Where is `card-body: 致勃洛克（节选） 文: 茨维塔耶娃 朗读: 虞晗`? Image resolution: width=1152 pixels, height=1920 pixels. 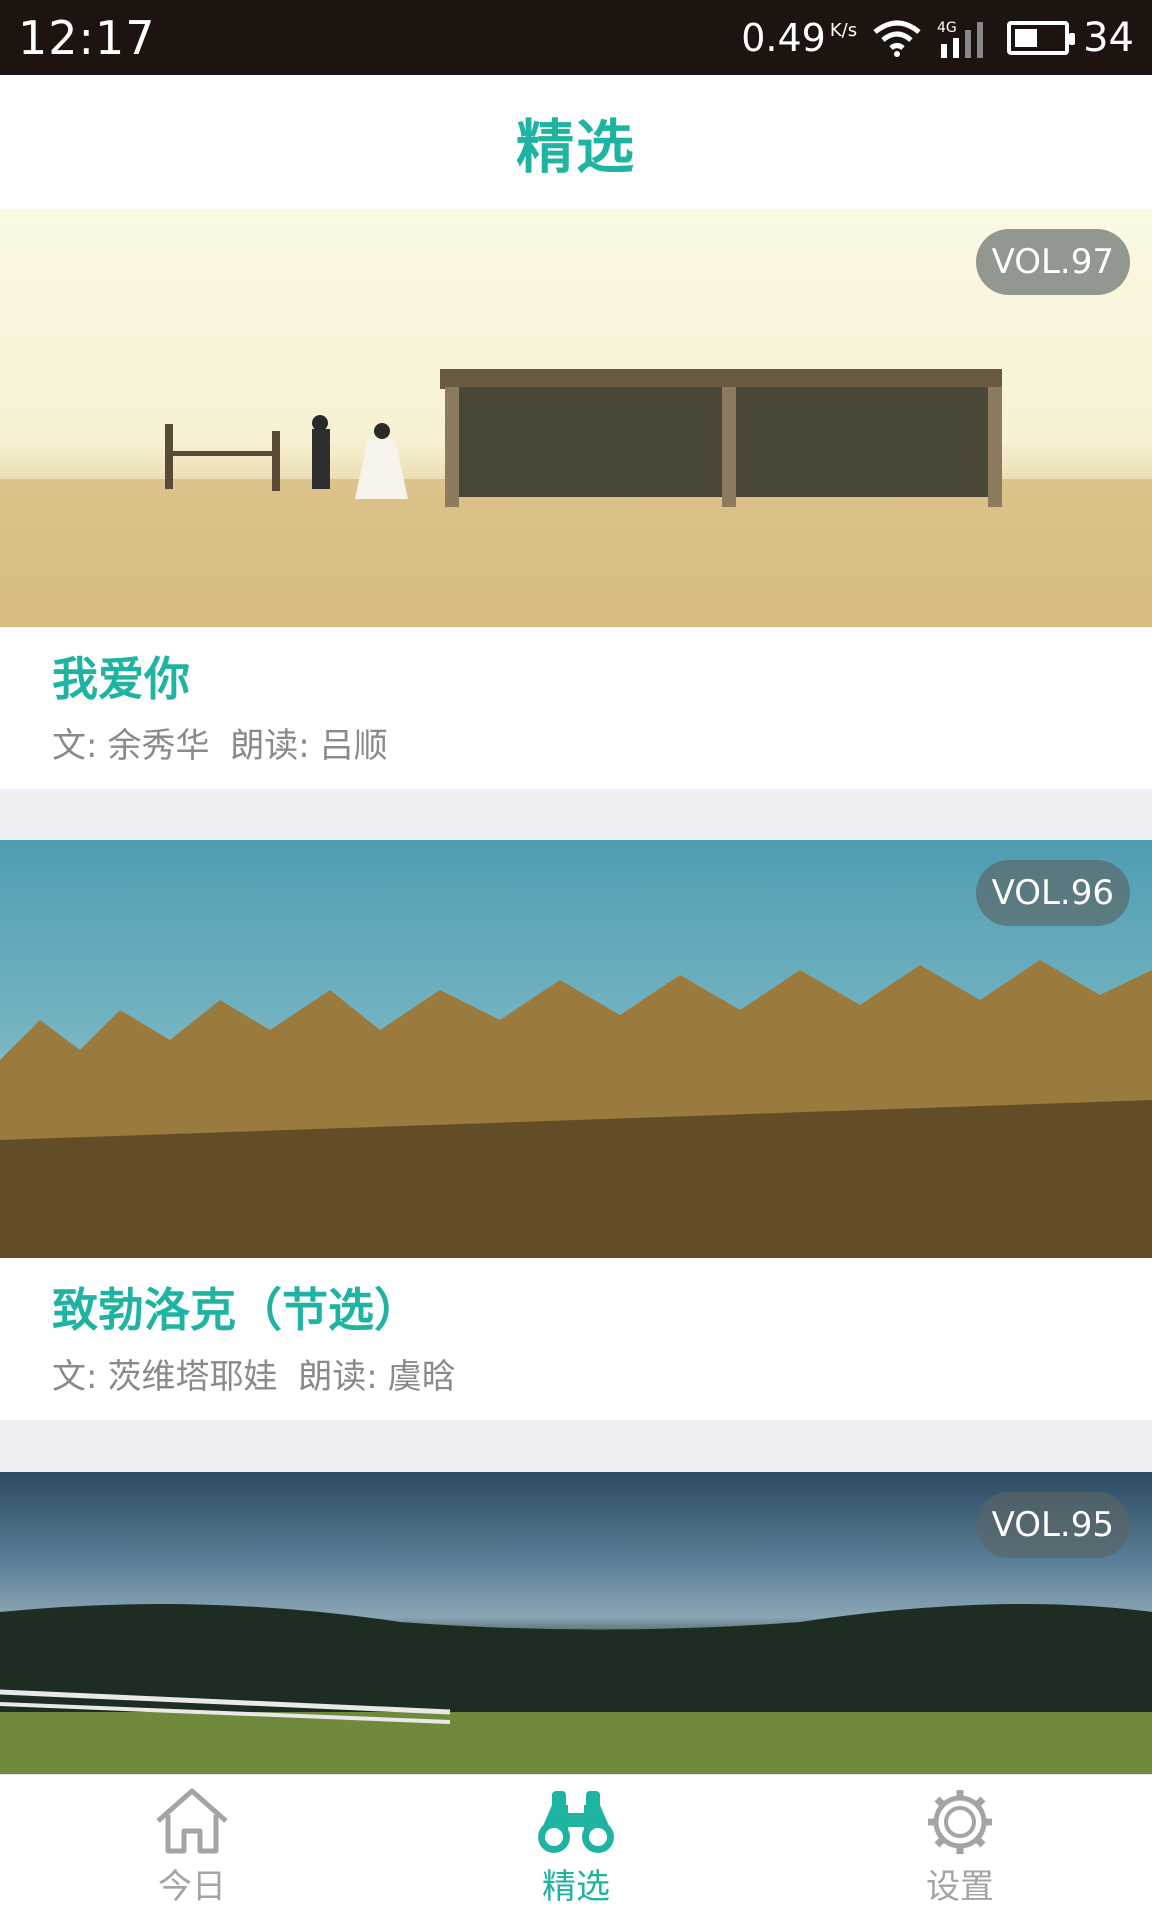
card-body: 致勃洛克（节选） 文: 茨维塔耶娃 朗读: 虞晗 is located at coordinates (576, 1339).